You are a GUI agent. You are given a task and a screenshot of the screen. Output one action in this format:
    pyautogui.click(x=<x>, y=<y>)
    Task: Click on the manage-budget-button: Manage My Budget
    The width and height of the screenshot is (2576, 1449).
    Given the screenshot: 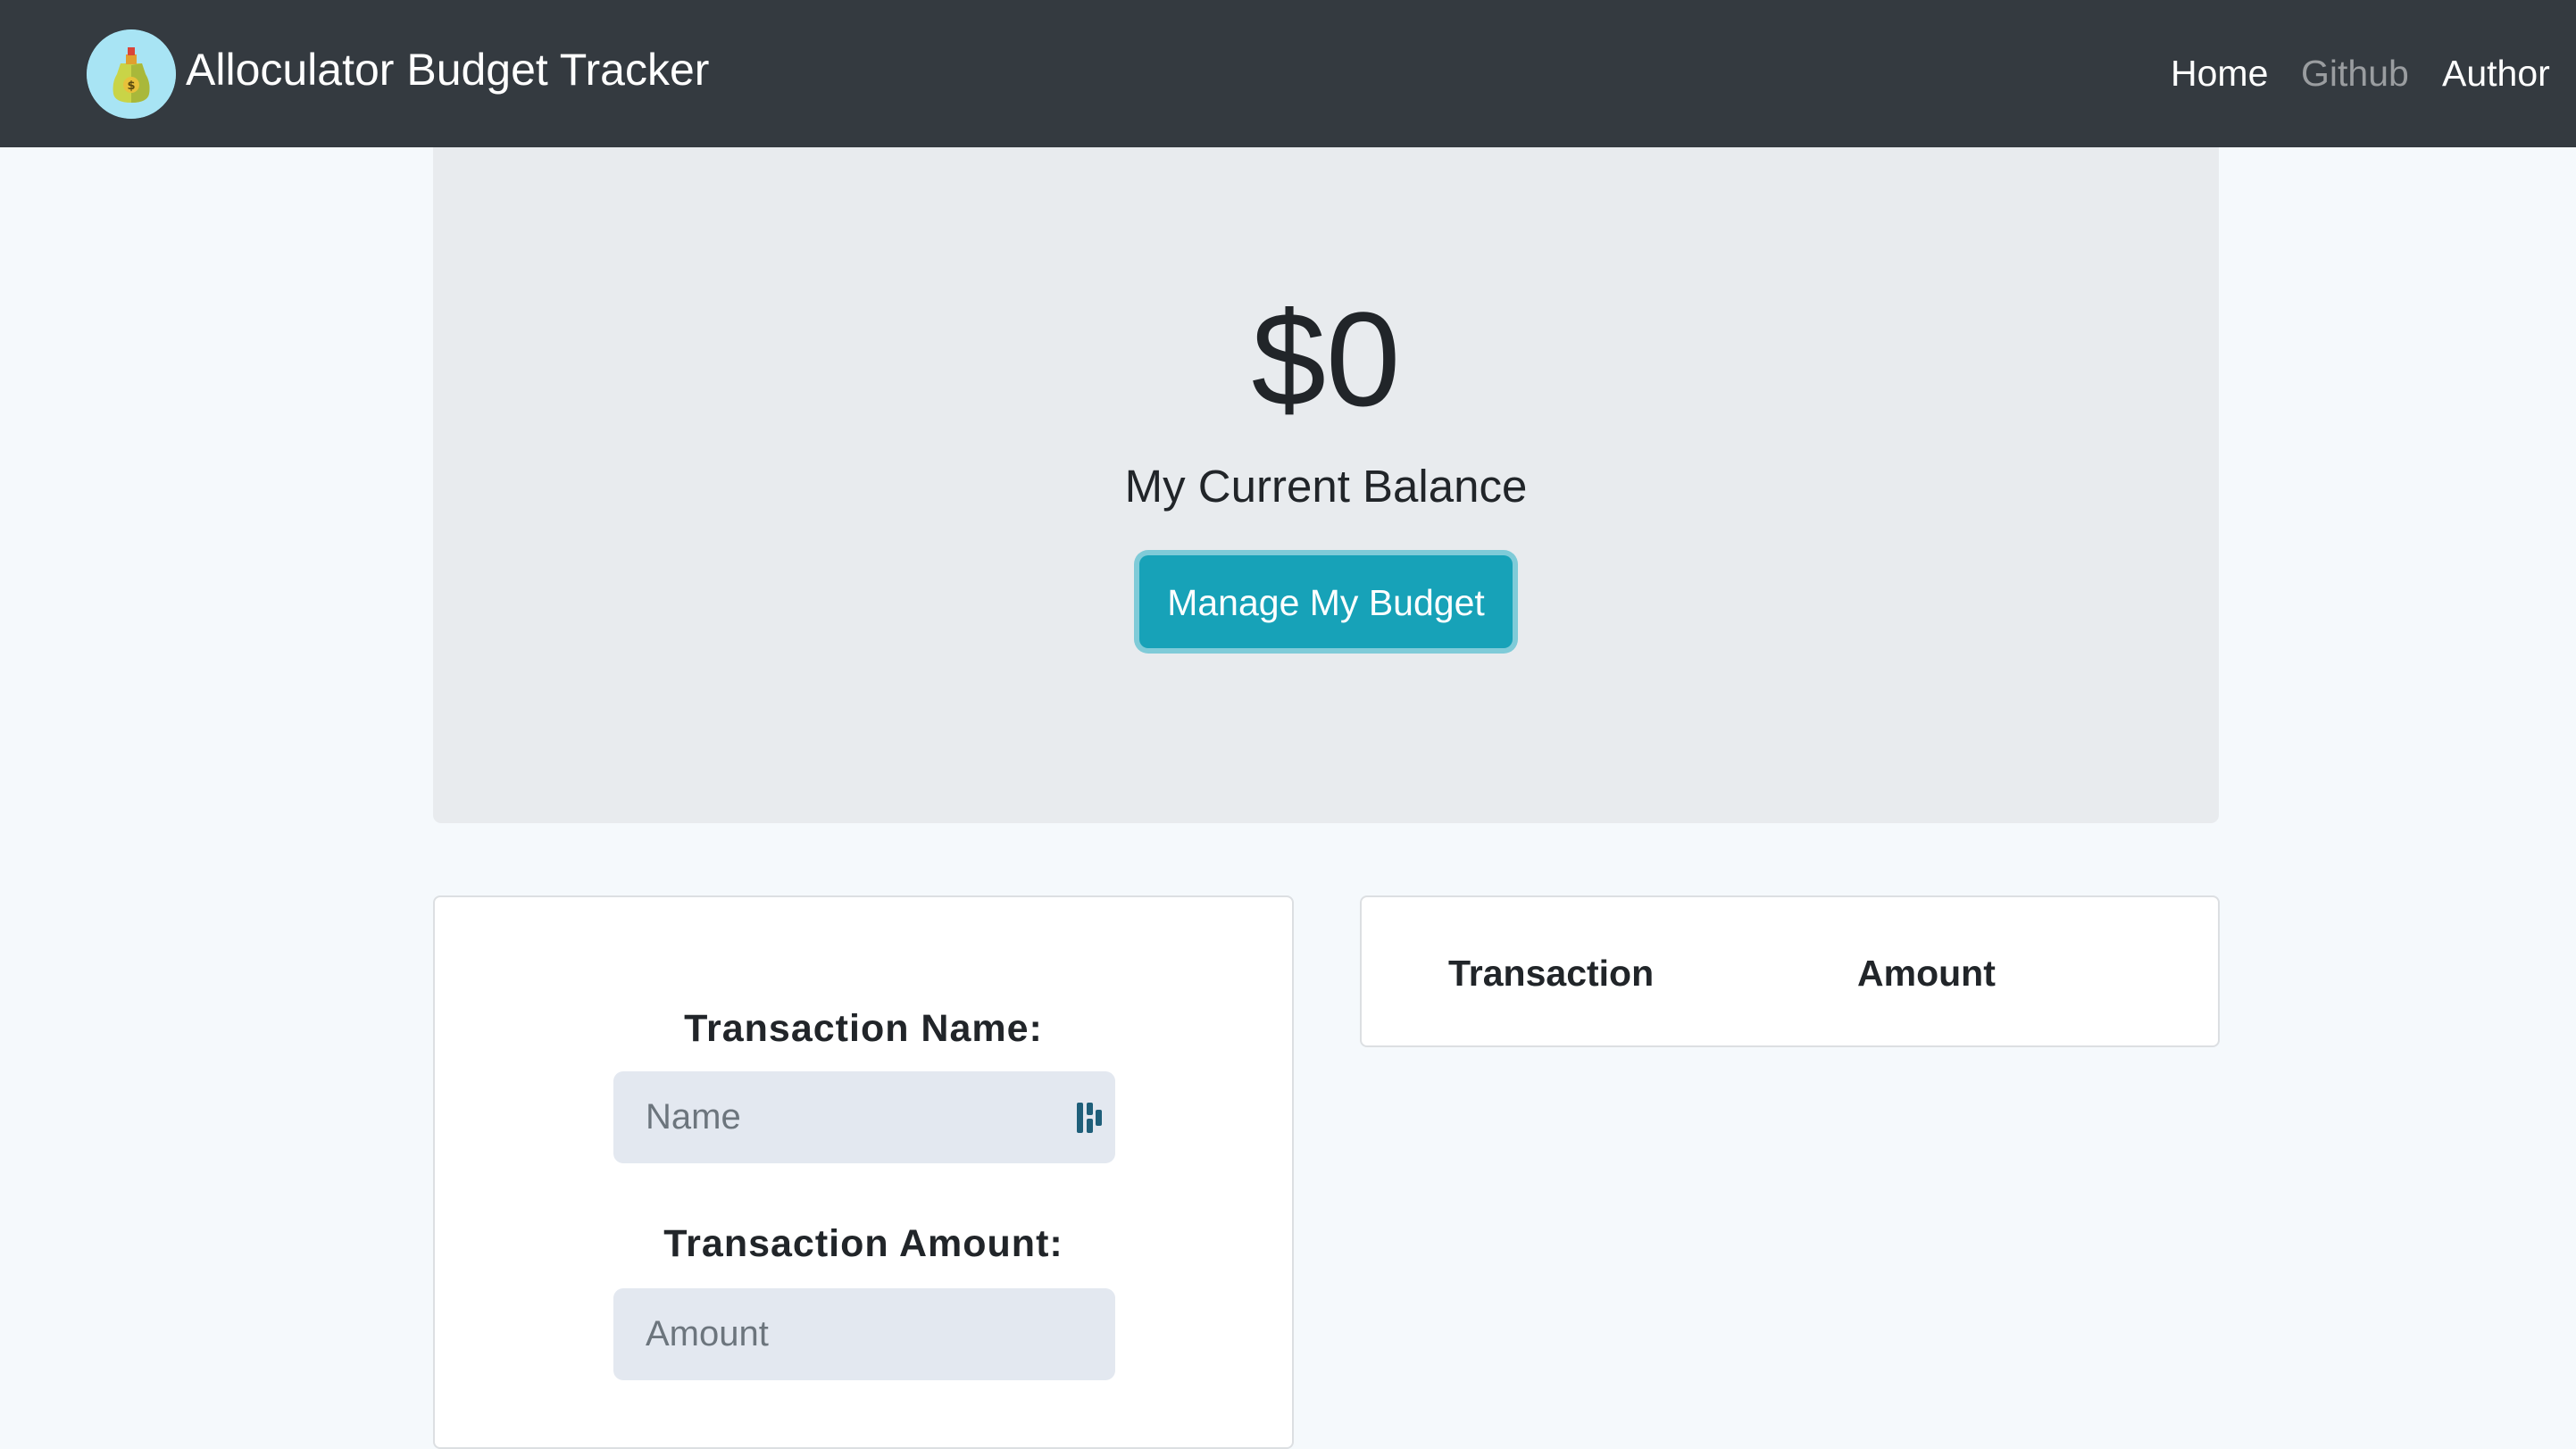 What is the action you would take?
    pyautogui.click(x=1326, y=601)
    